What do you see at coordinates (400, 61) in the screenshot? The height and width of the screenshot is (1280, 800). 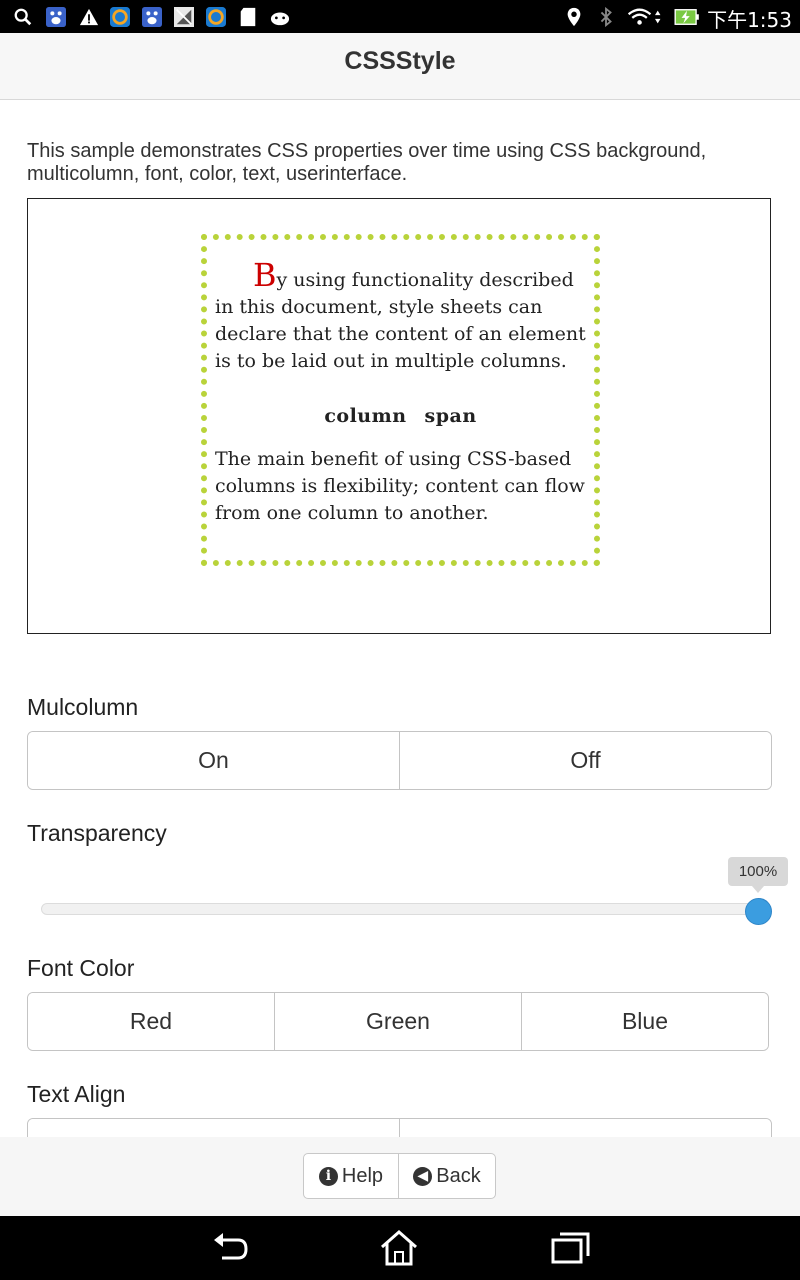 I see `page-title: CSSStyle` at bounding box center [400, 61].